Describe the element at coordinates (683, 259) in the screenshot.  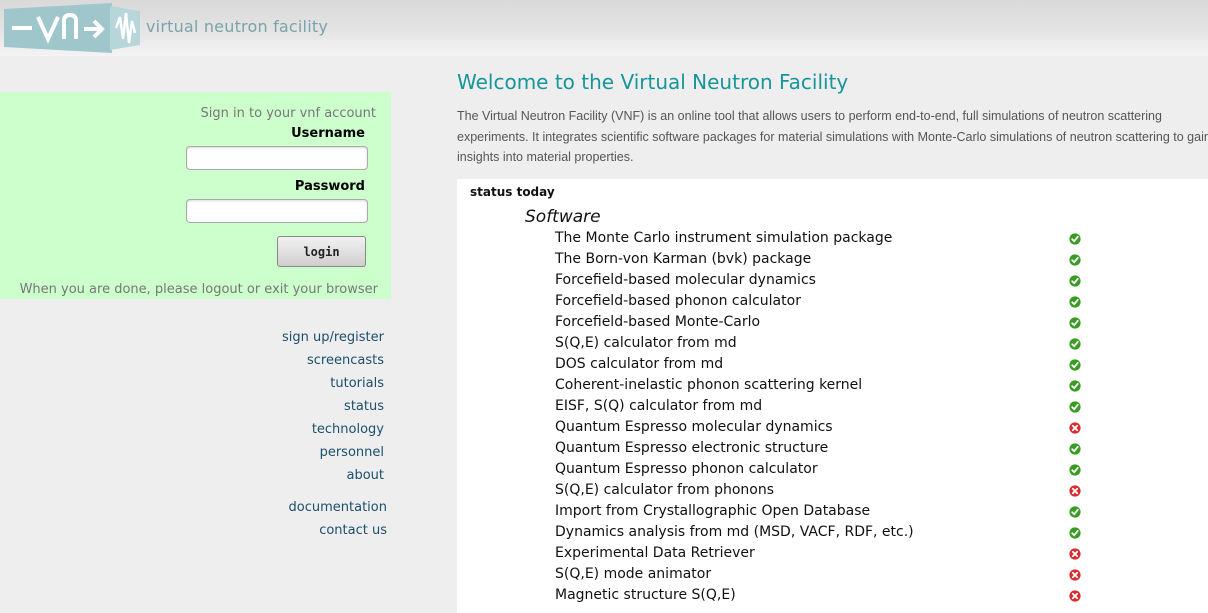
I see `status-item-name: The Born-von Karman (bvk) package` at that location.